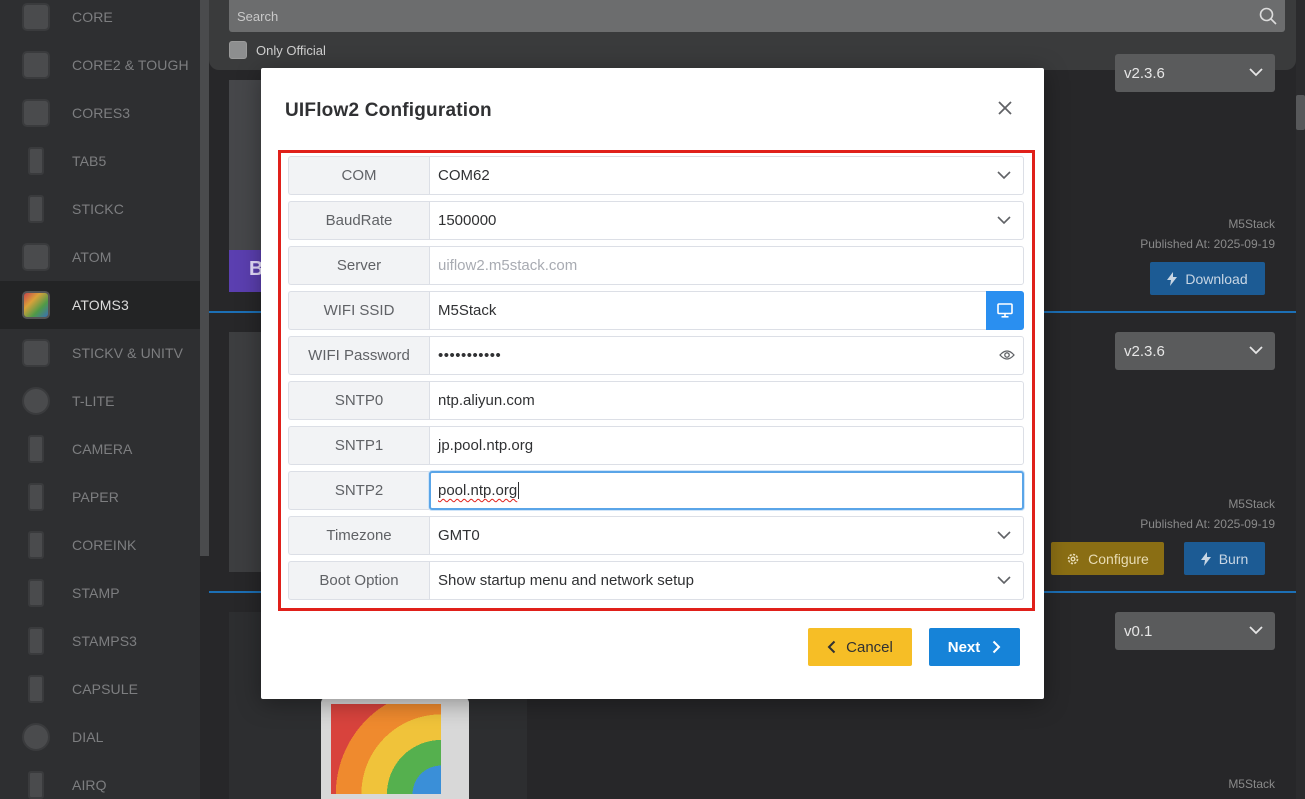 The height and width of the screenshot is (799, 1305). I want to click on sidebar-item-dial: DIAL, so click(100, 737).